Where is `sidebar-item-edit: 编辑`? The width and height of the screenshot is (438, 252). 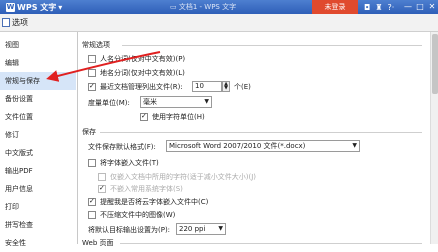
sidebar-item-edit: 编辑 is located at coordinates (38, 63).